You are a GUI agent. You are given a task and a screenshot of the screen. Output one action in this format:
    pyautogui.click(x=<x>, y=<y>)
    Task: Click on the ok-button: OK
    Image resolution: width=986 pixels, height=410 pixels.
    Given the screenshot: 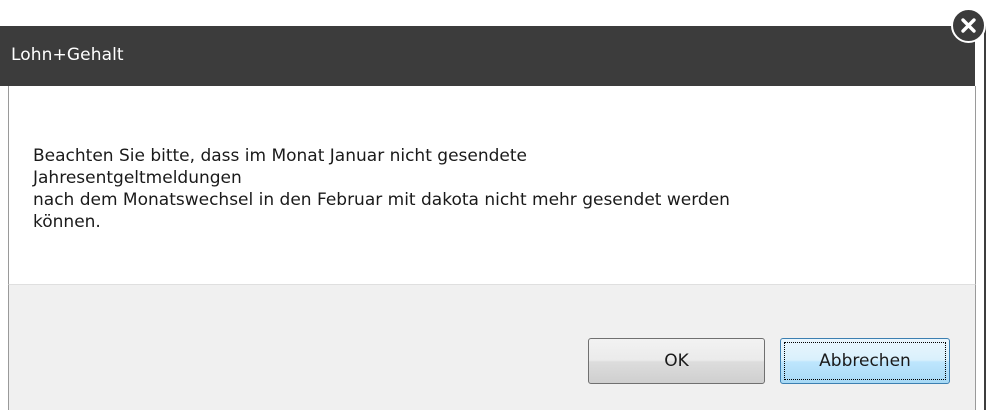 What is the action you would take?
    pyautogui.click(x=676, y=361)
    